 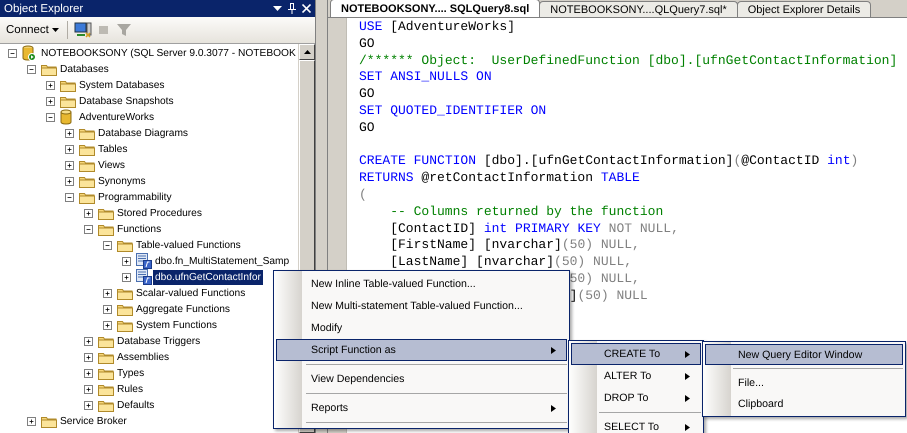 I want to click on tree-item: System Functions, so click(x=176, y=325).